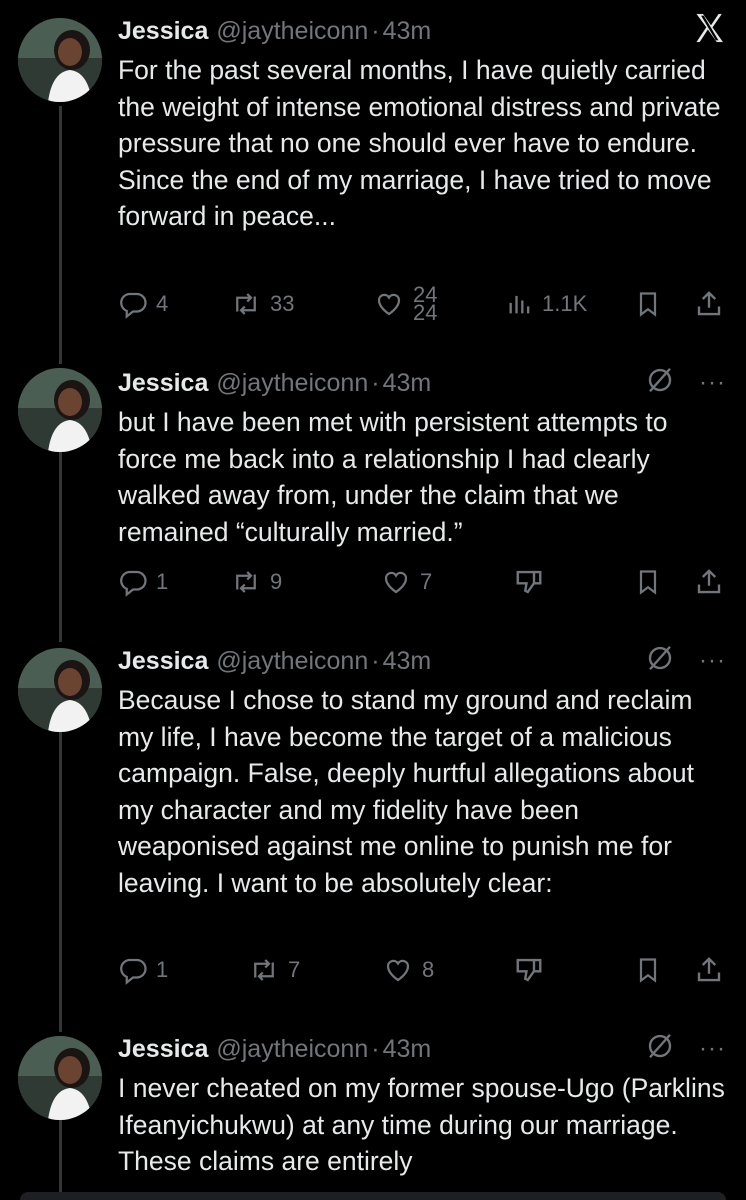 The width and height of the screenshot is (746, 1200). Describe the element at coordinates (282, 303) in the screenshot. I see `repost-count: 33` at that location.